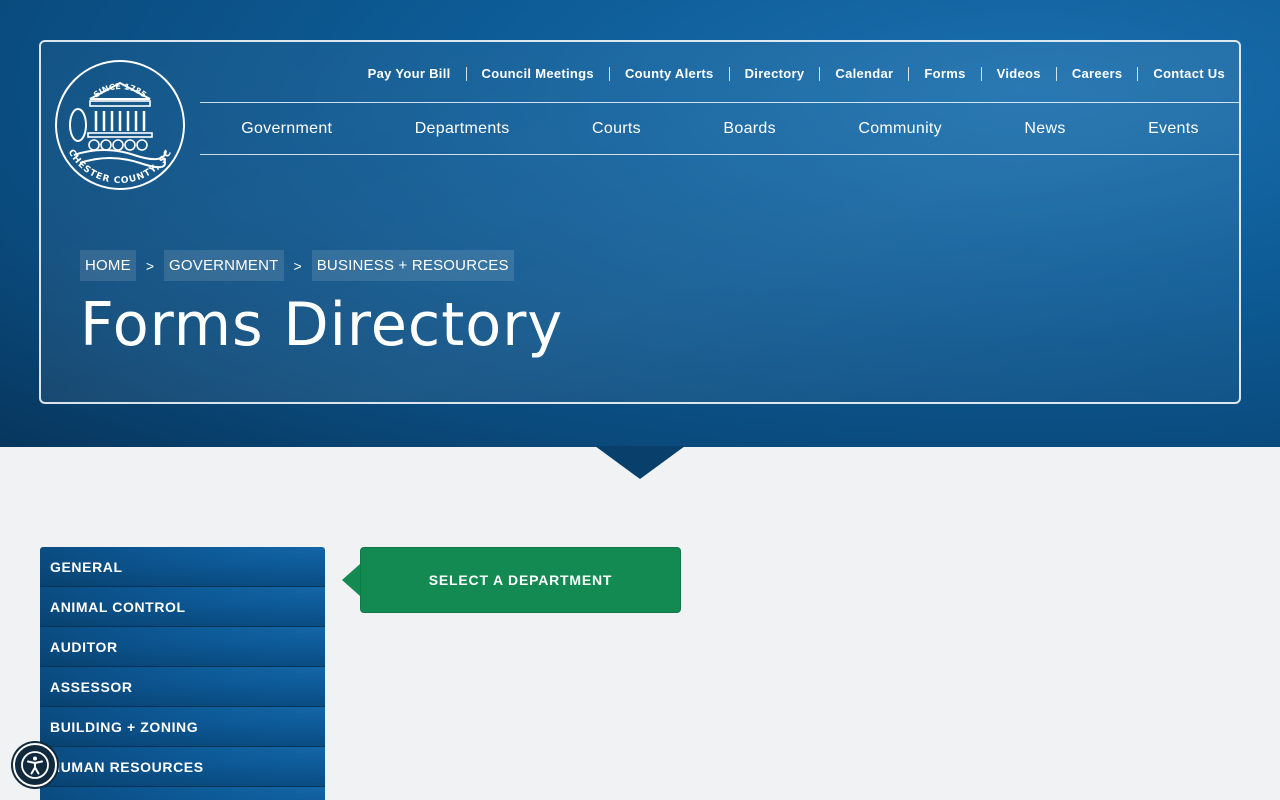 This screenshot has width=1280, height=800. What do you see at coordinates (182, 647) in the screenshot?
I see `sidebar-item-auditor: AUDITOR` at bounding box center [182, 647].